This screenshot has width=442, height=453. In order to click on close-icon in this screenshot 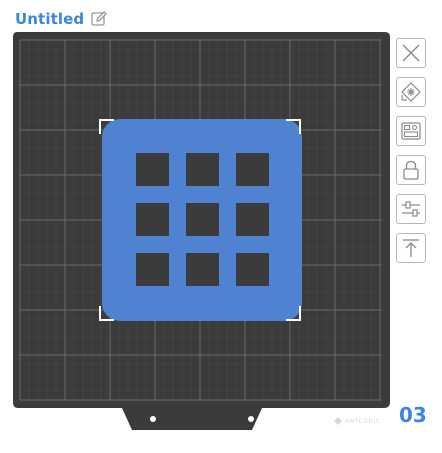, I will do `click(411, 53)`.